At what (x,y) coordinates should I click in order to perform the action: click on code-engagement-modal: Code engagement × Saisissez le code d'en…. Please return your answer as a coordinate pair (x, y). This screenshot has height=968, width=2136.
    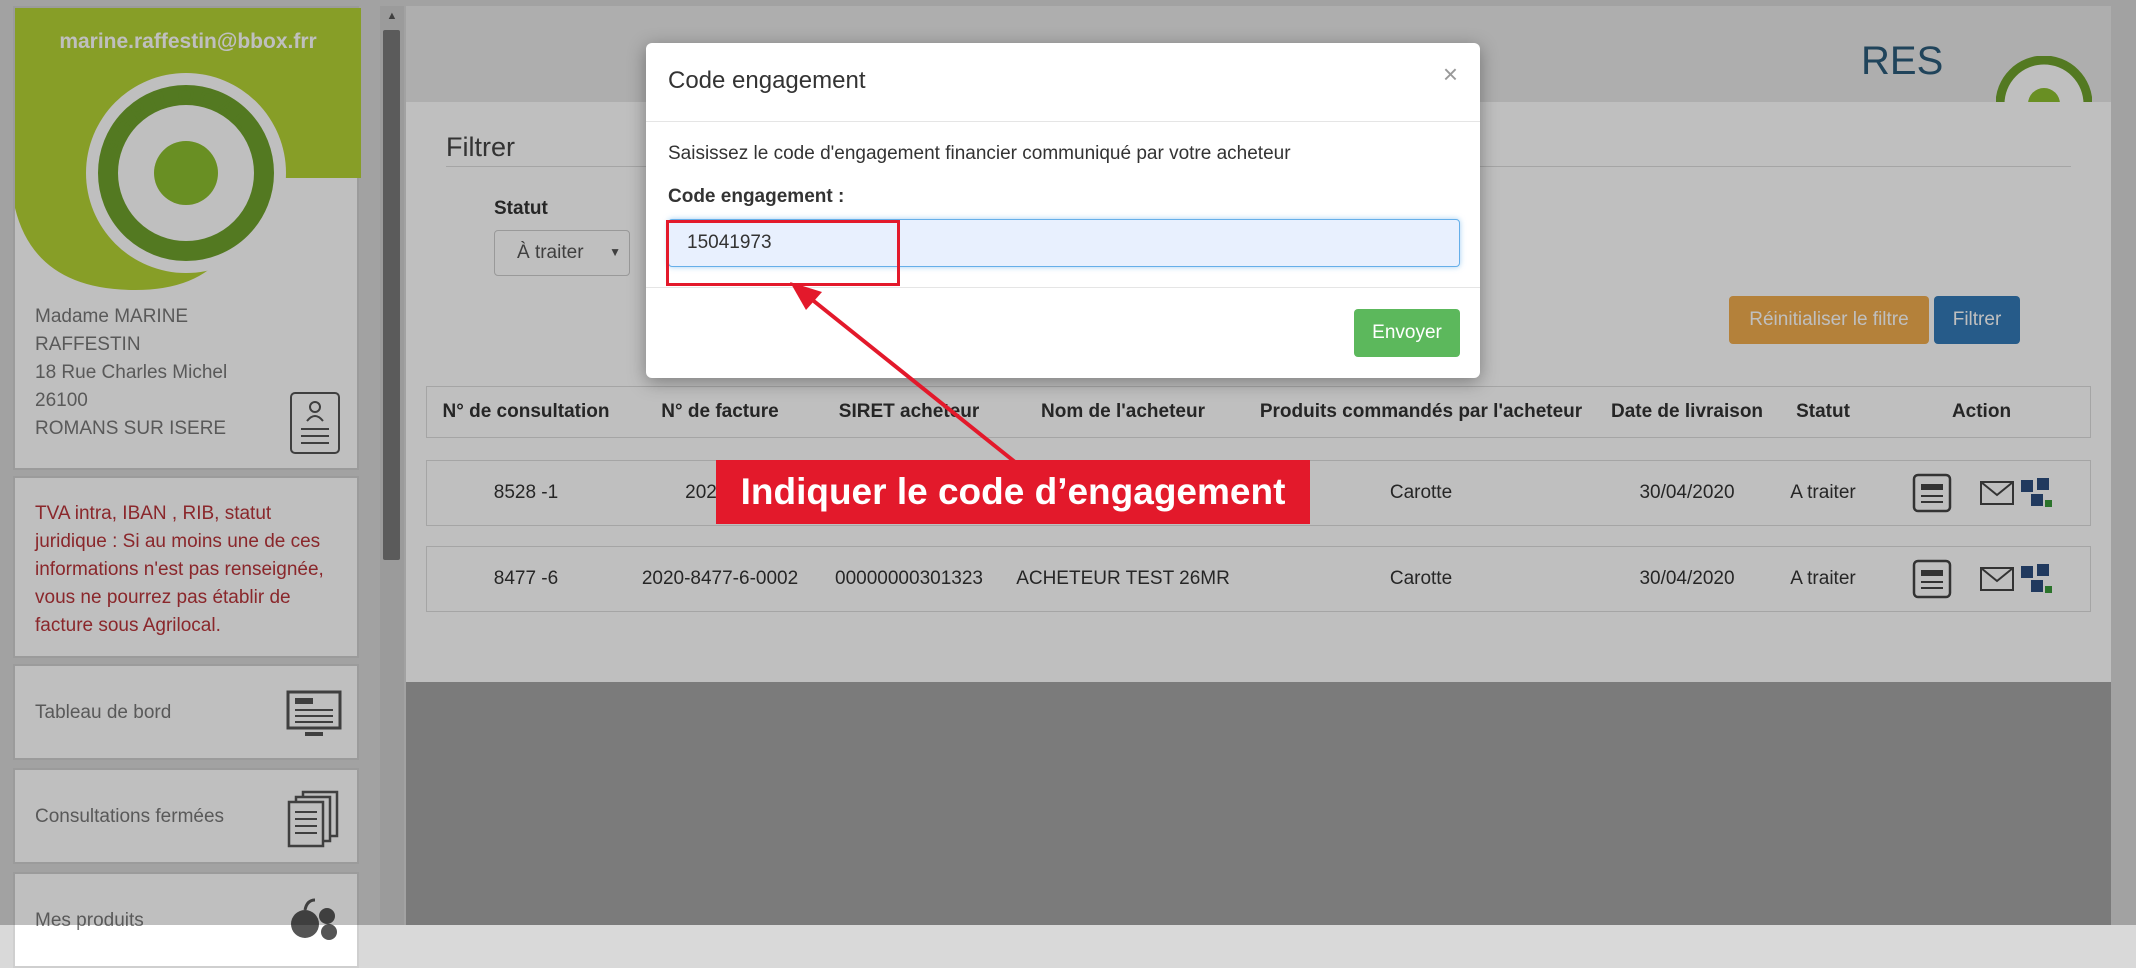
    Looking at the image, I should click on (1063, 210).